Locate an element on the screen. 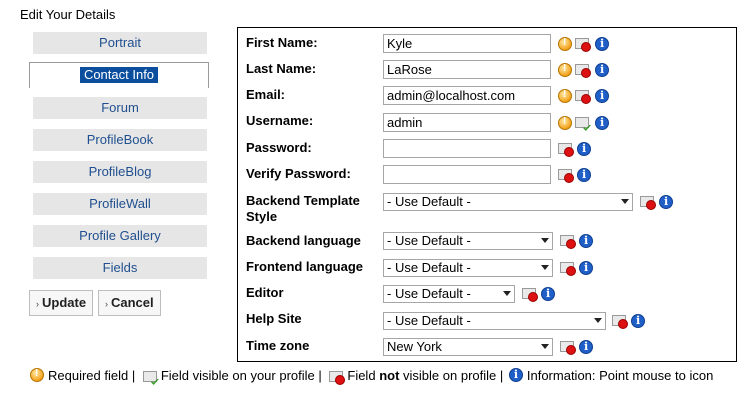 The height and width of the screenshot is (396, 743). backend-template-label-line2: Style is located at coordinates (262, 216).